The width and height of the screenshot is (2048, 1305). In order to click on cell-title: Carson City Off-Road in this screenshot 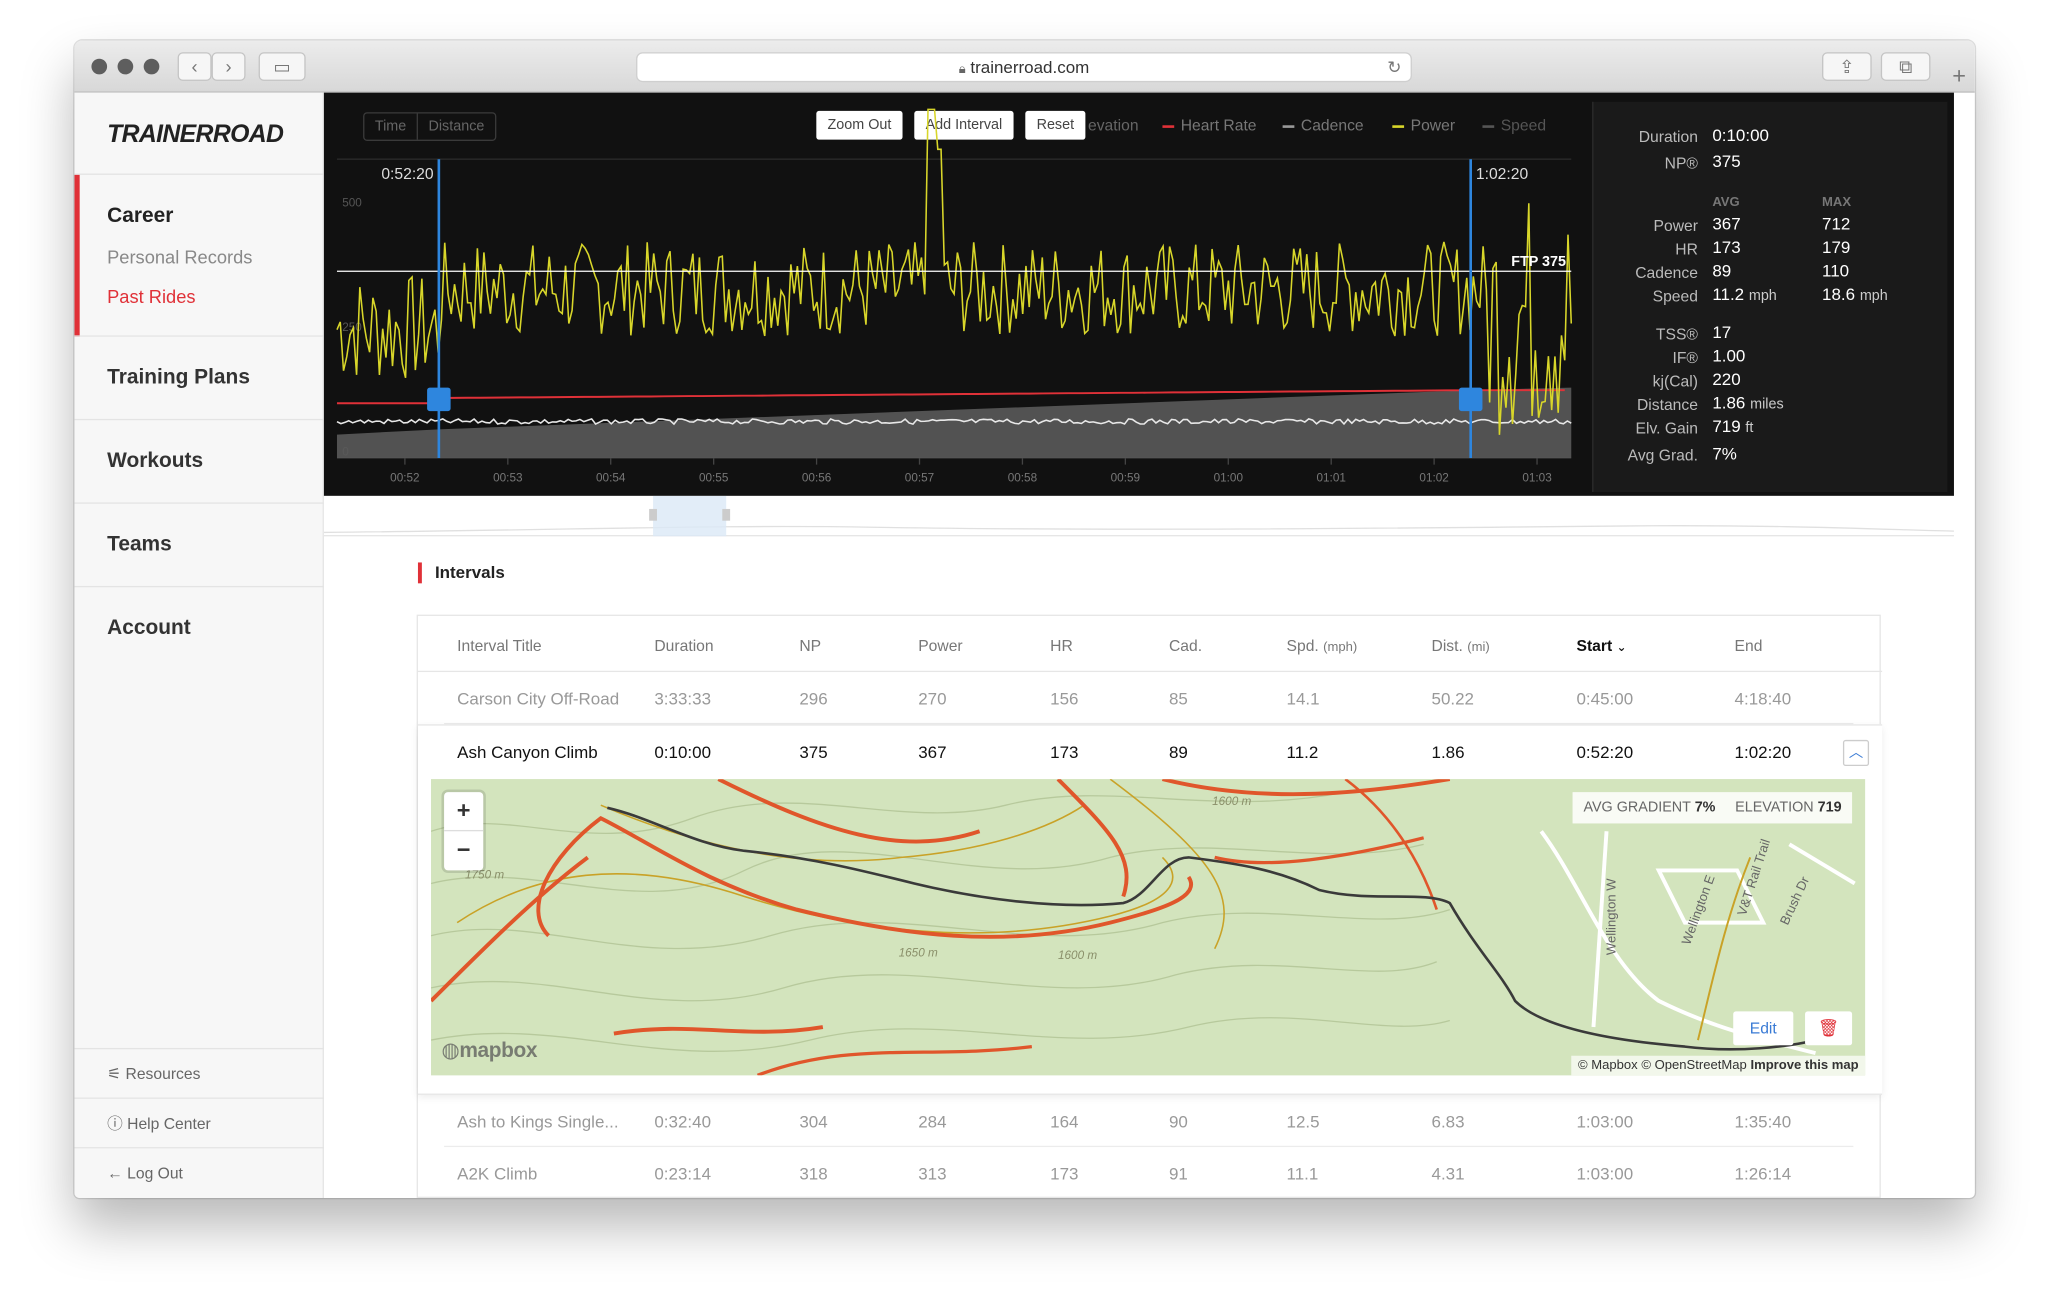, I will do `click(538, 699)`.